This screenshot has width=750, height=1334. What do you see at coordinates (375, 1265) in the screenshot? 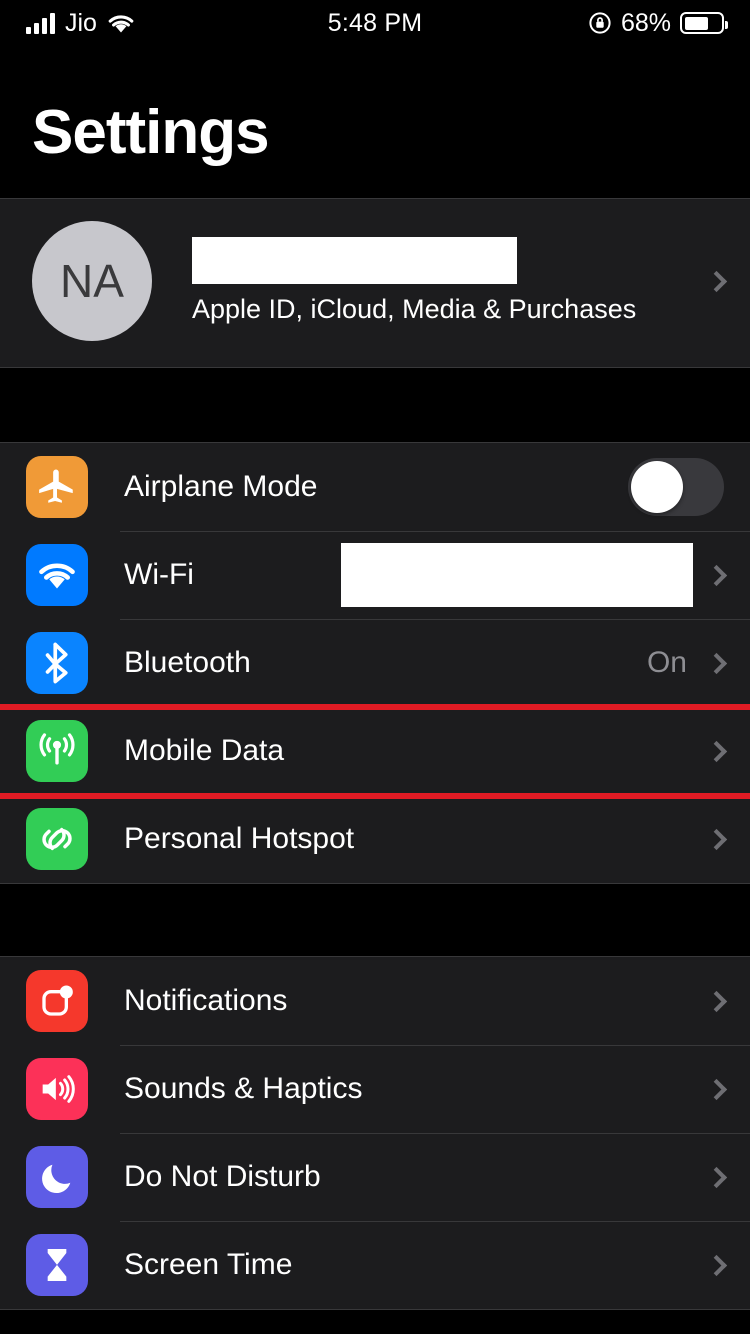
I see `settings-row-screen-time: Screen Time` at bounding box center [375, 1265].